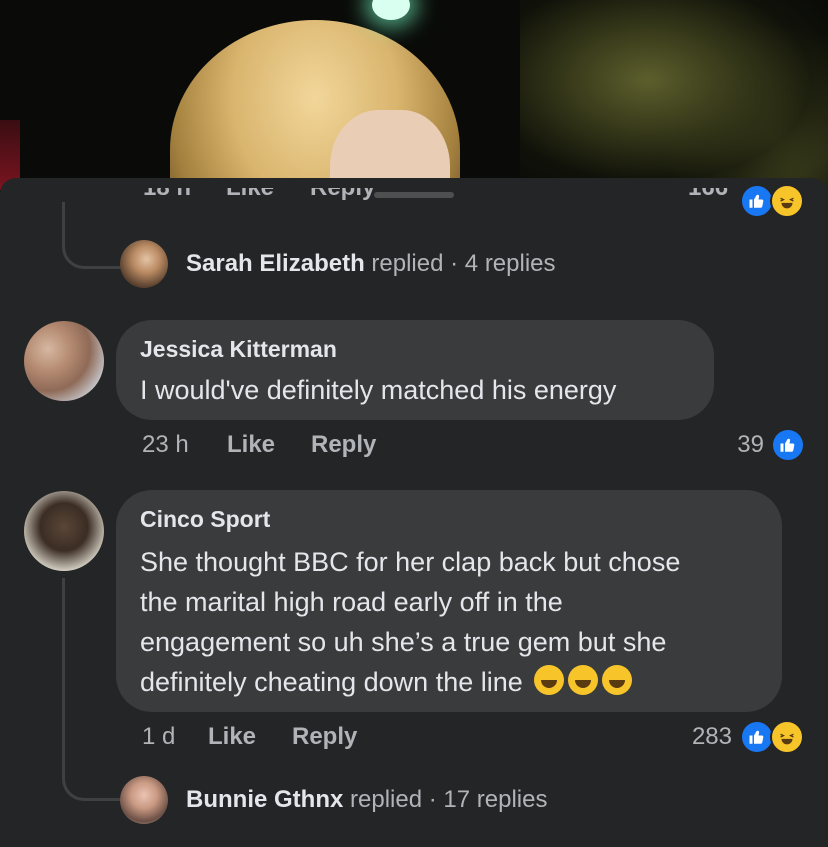 The image size is (828, 847). What do you see at coordinates (414, 195) in the screenshot?
I see `drag-handle` at bounding box center [414, 195].